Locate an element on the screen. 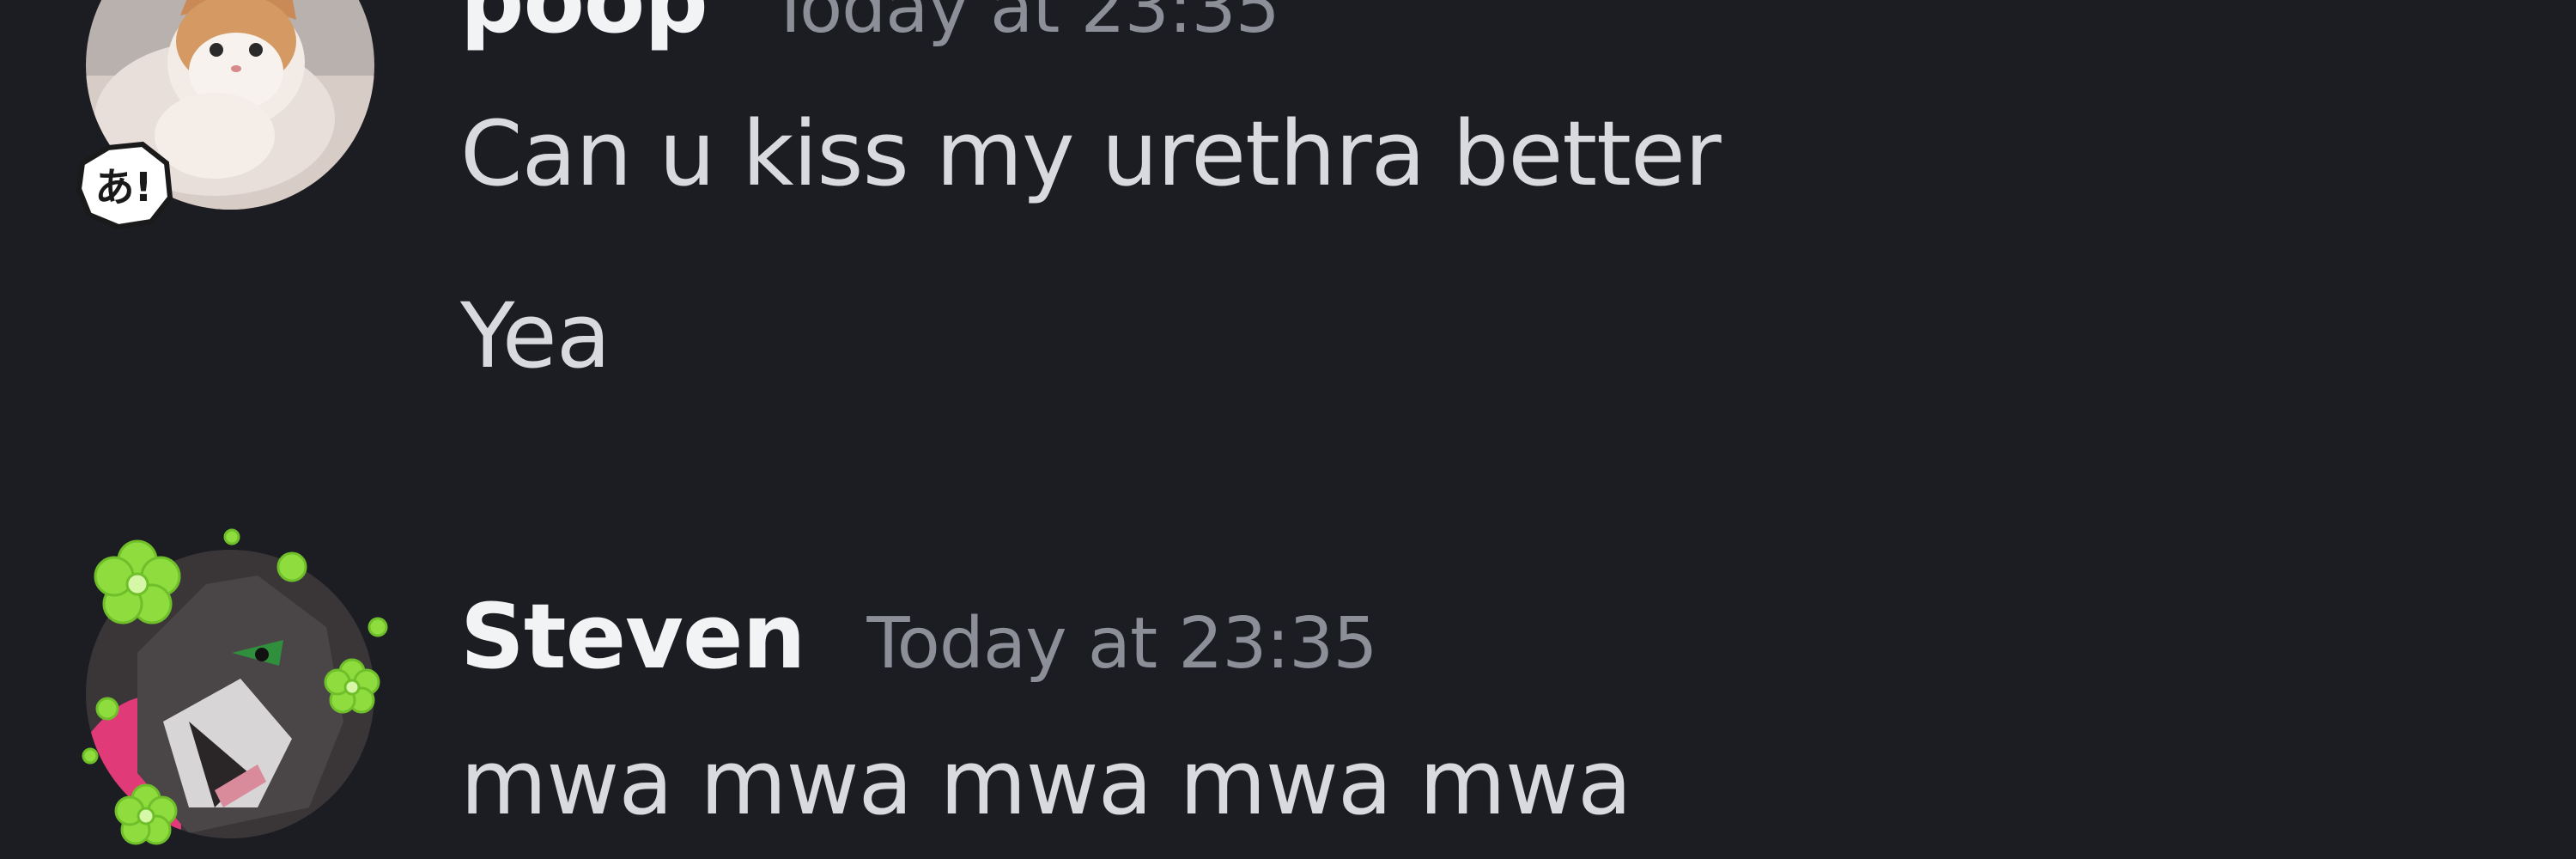 The height and width of the screenshot is (859, 2576). message-text: Can u kiss my urethra better is located at coordinates (1091, 153).